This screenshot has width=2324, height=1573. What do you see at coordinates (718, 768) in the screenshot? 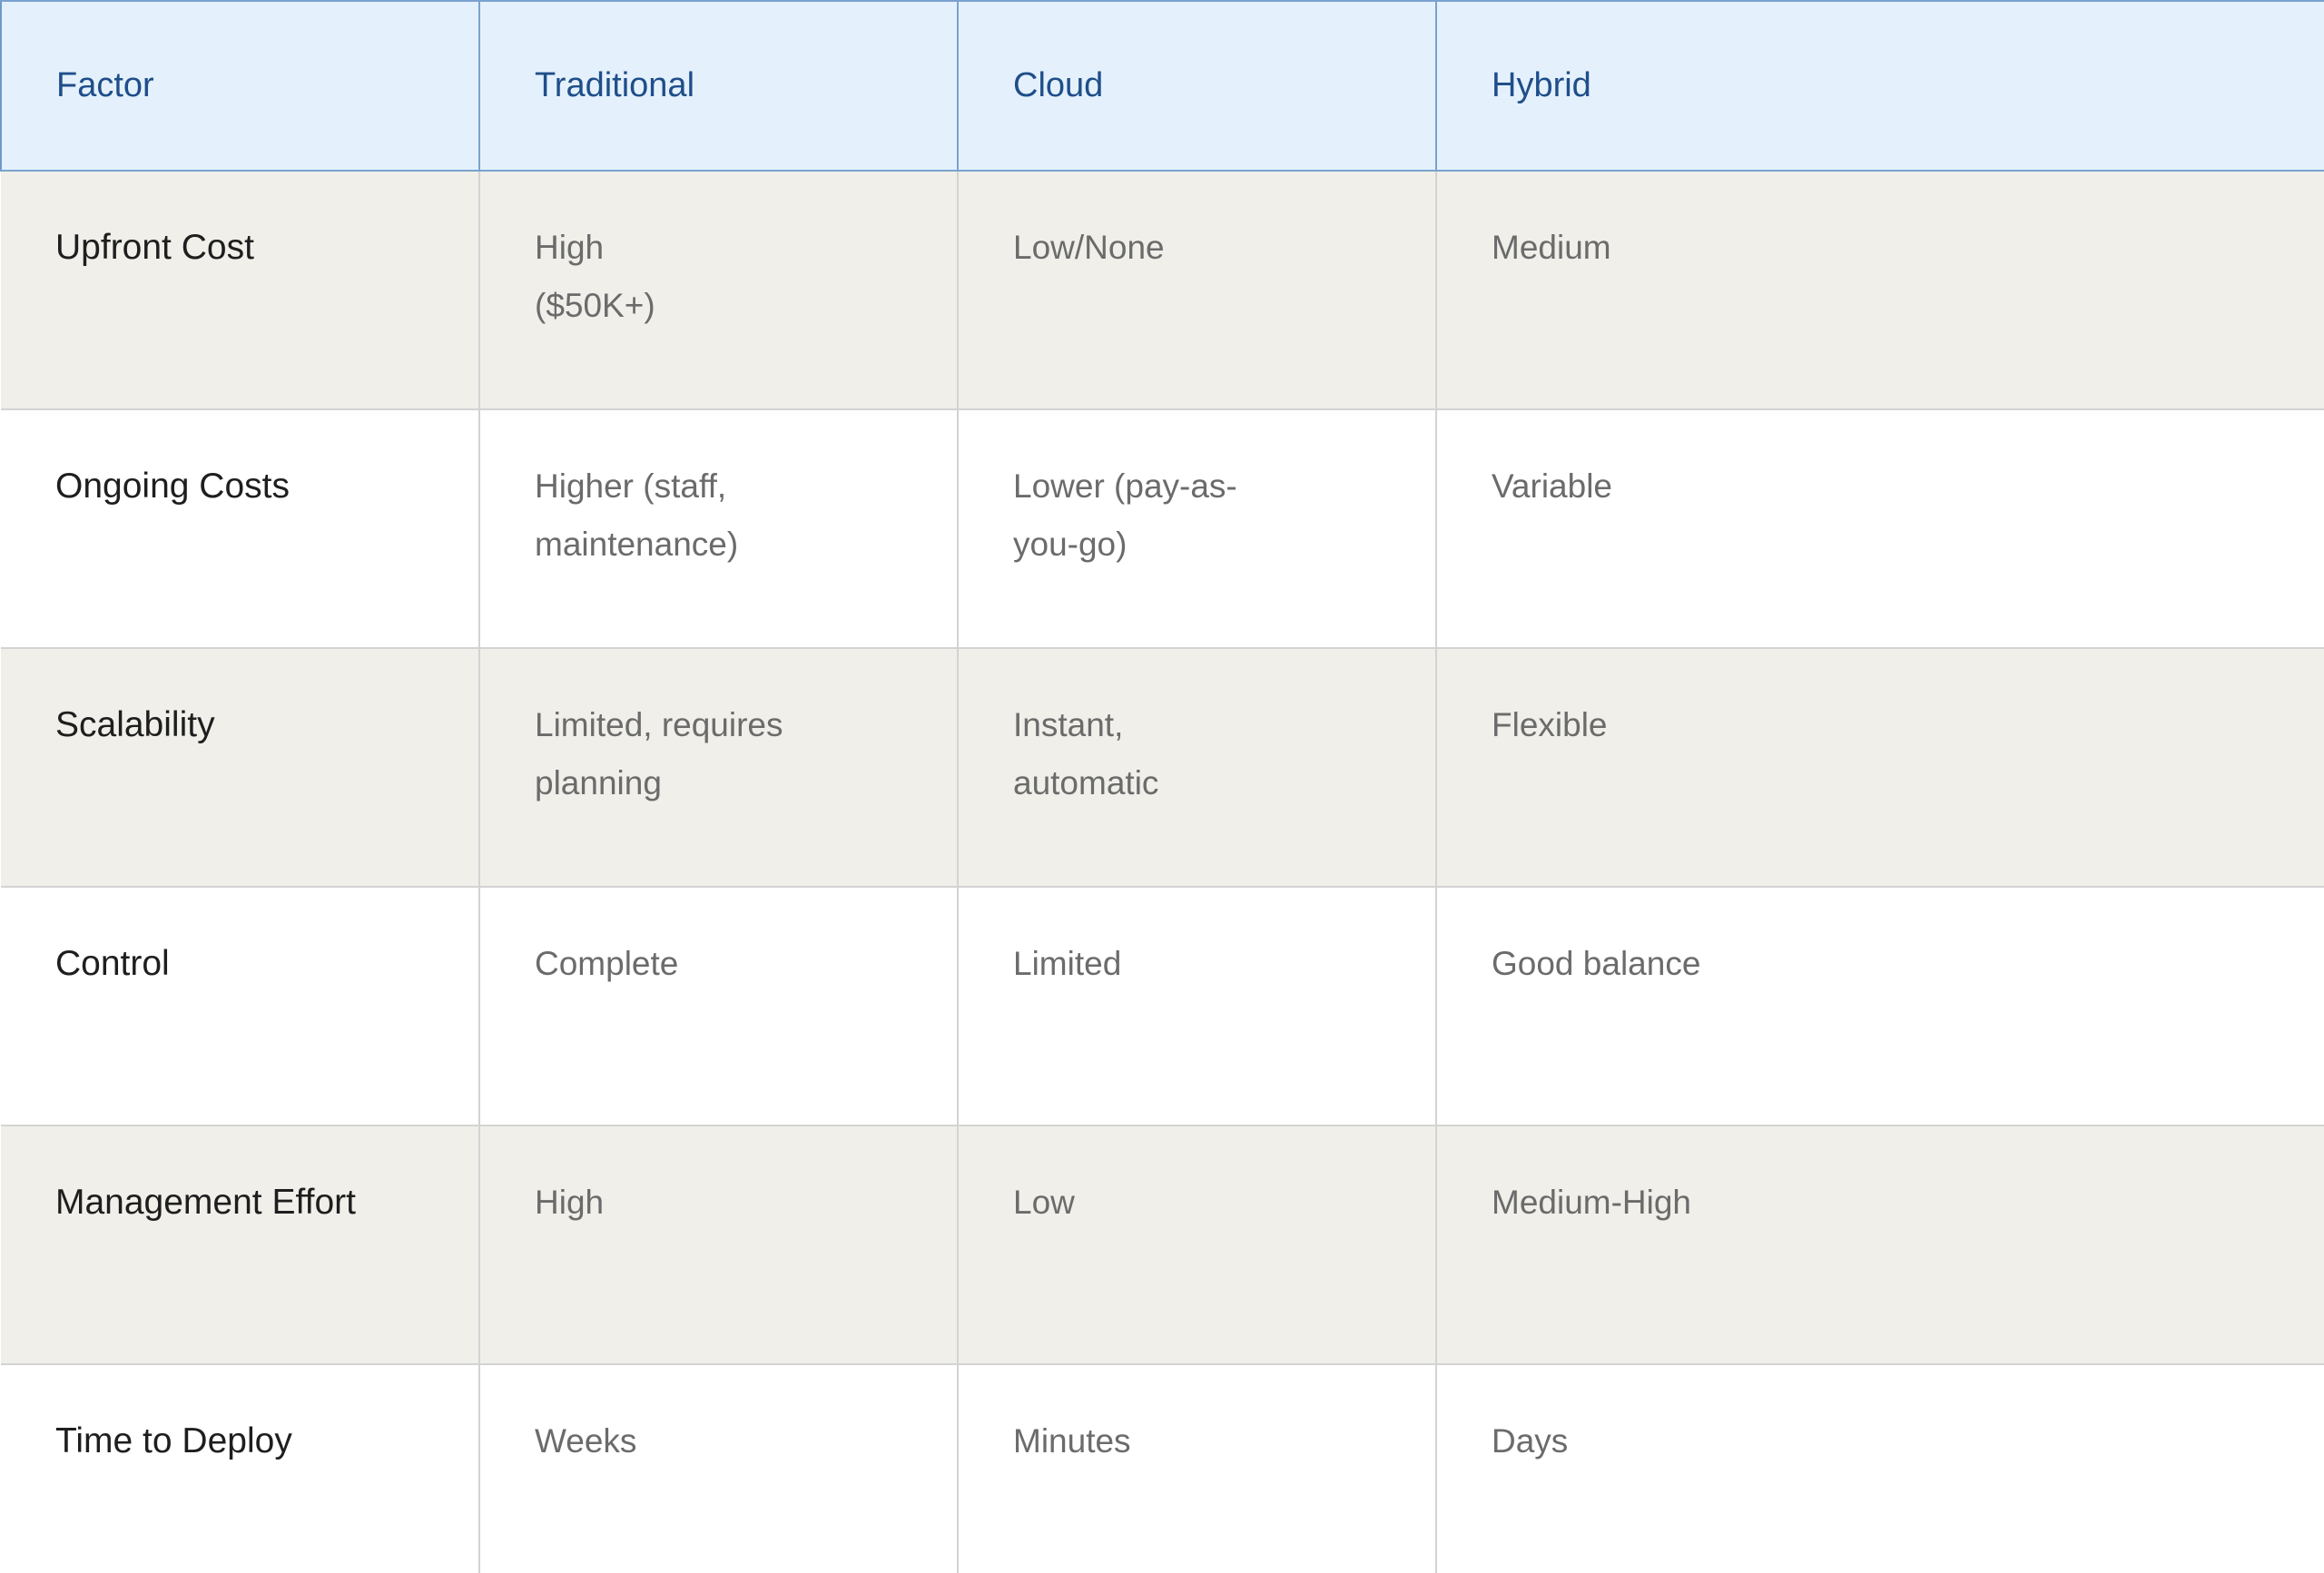
I see `traditional-cell: Limited, requires planning` at bounding box center [718, 768].